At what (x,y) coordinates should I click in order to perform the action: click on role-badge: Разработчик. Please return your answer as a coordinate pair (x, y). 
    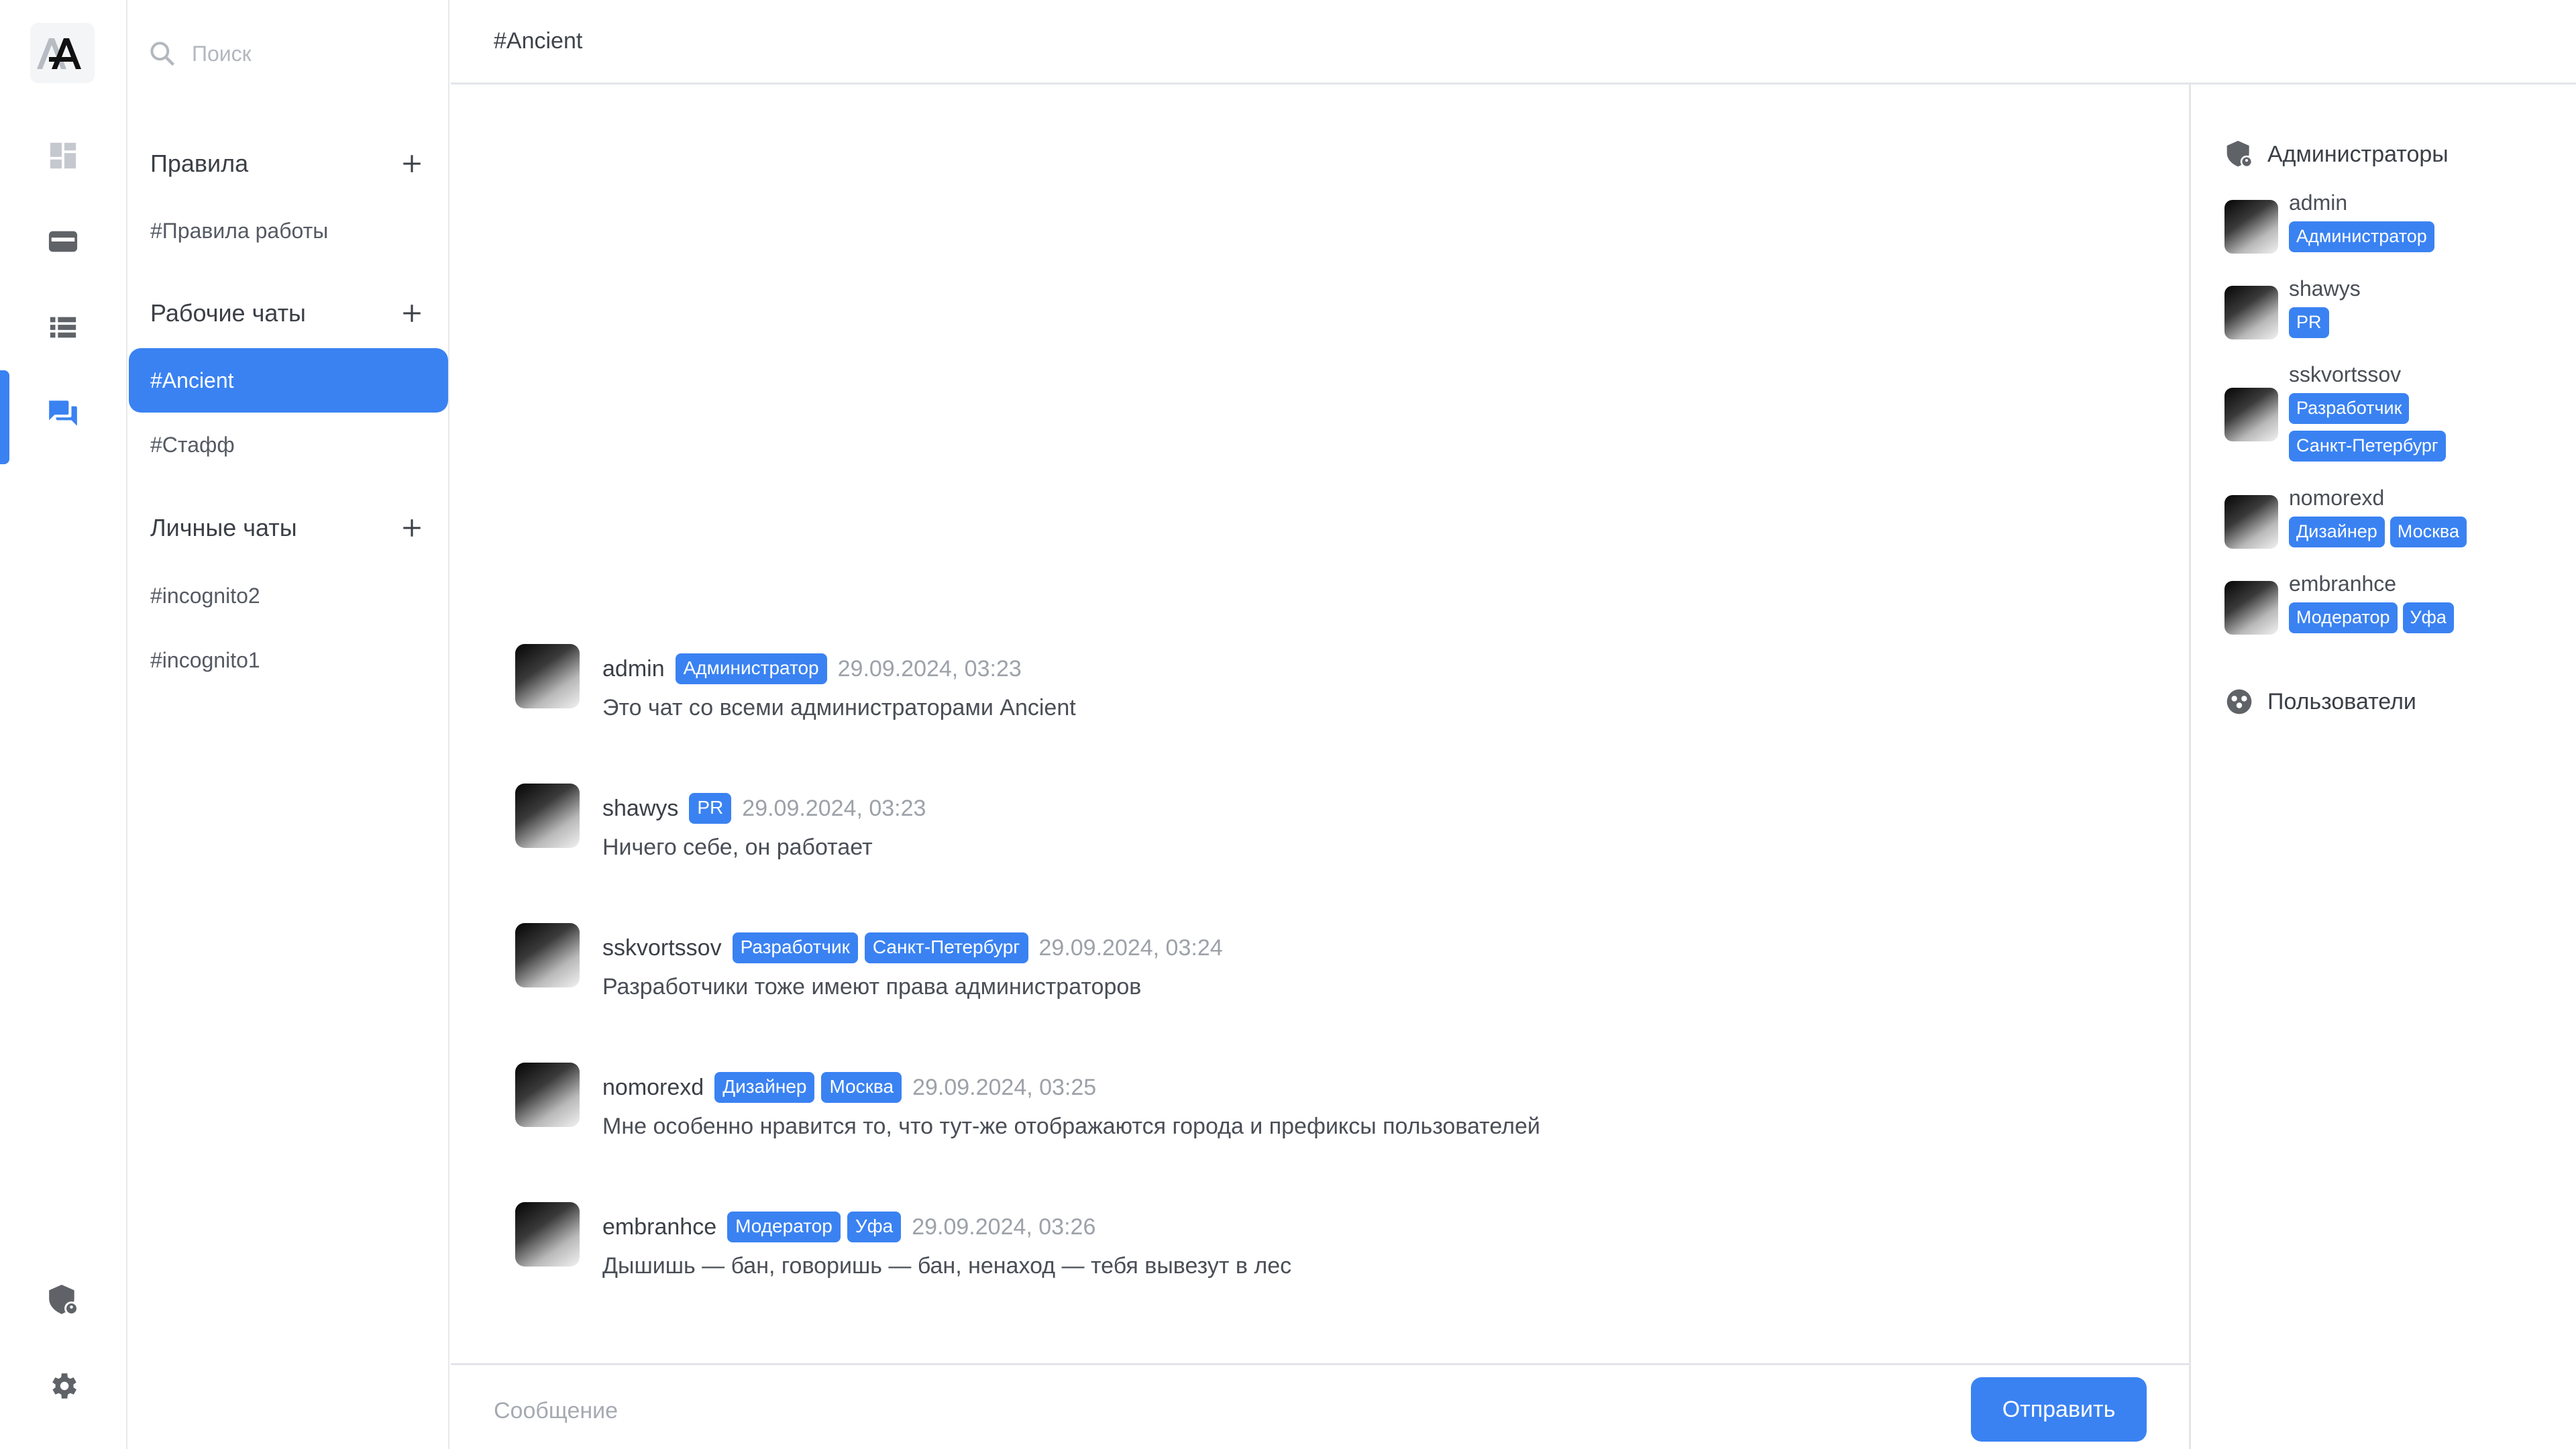
    Looking at the image, I should click on (2349, 408).